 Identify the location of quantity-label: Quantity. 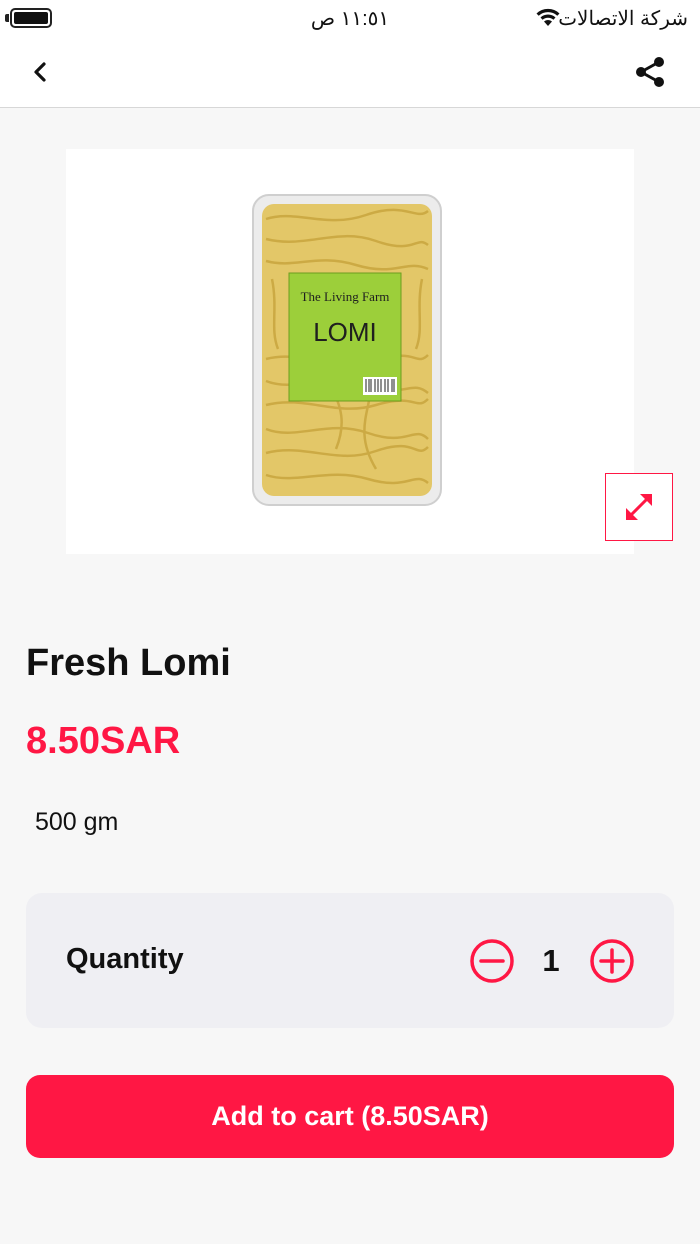
(125, 959).